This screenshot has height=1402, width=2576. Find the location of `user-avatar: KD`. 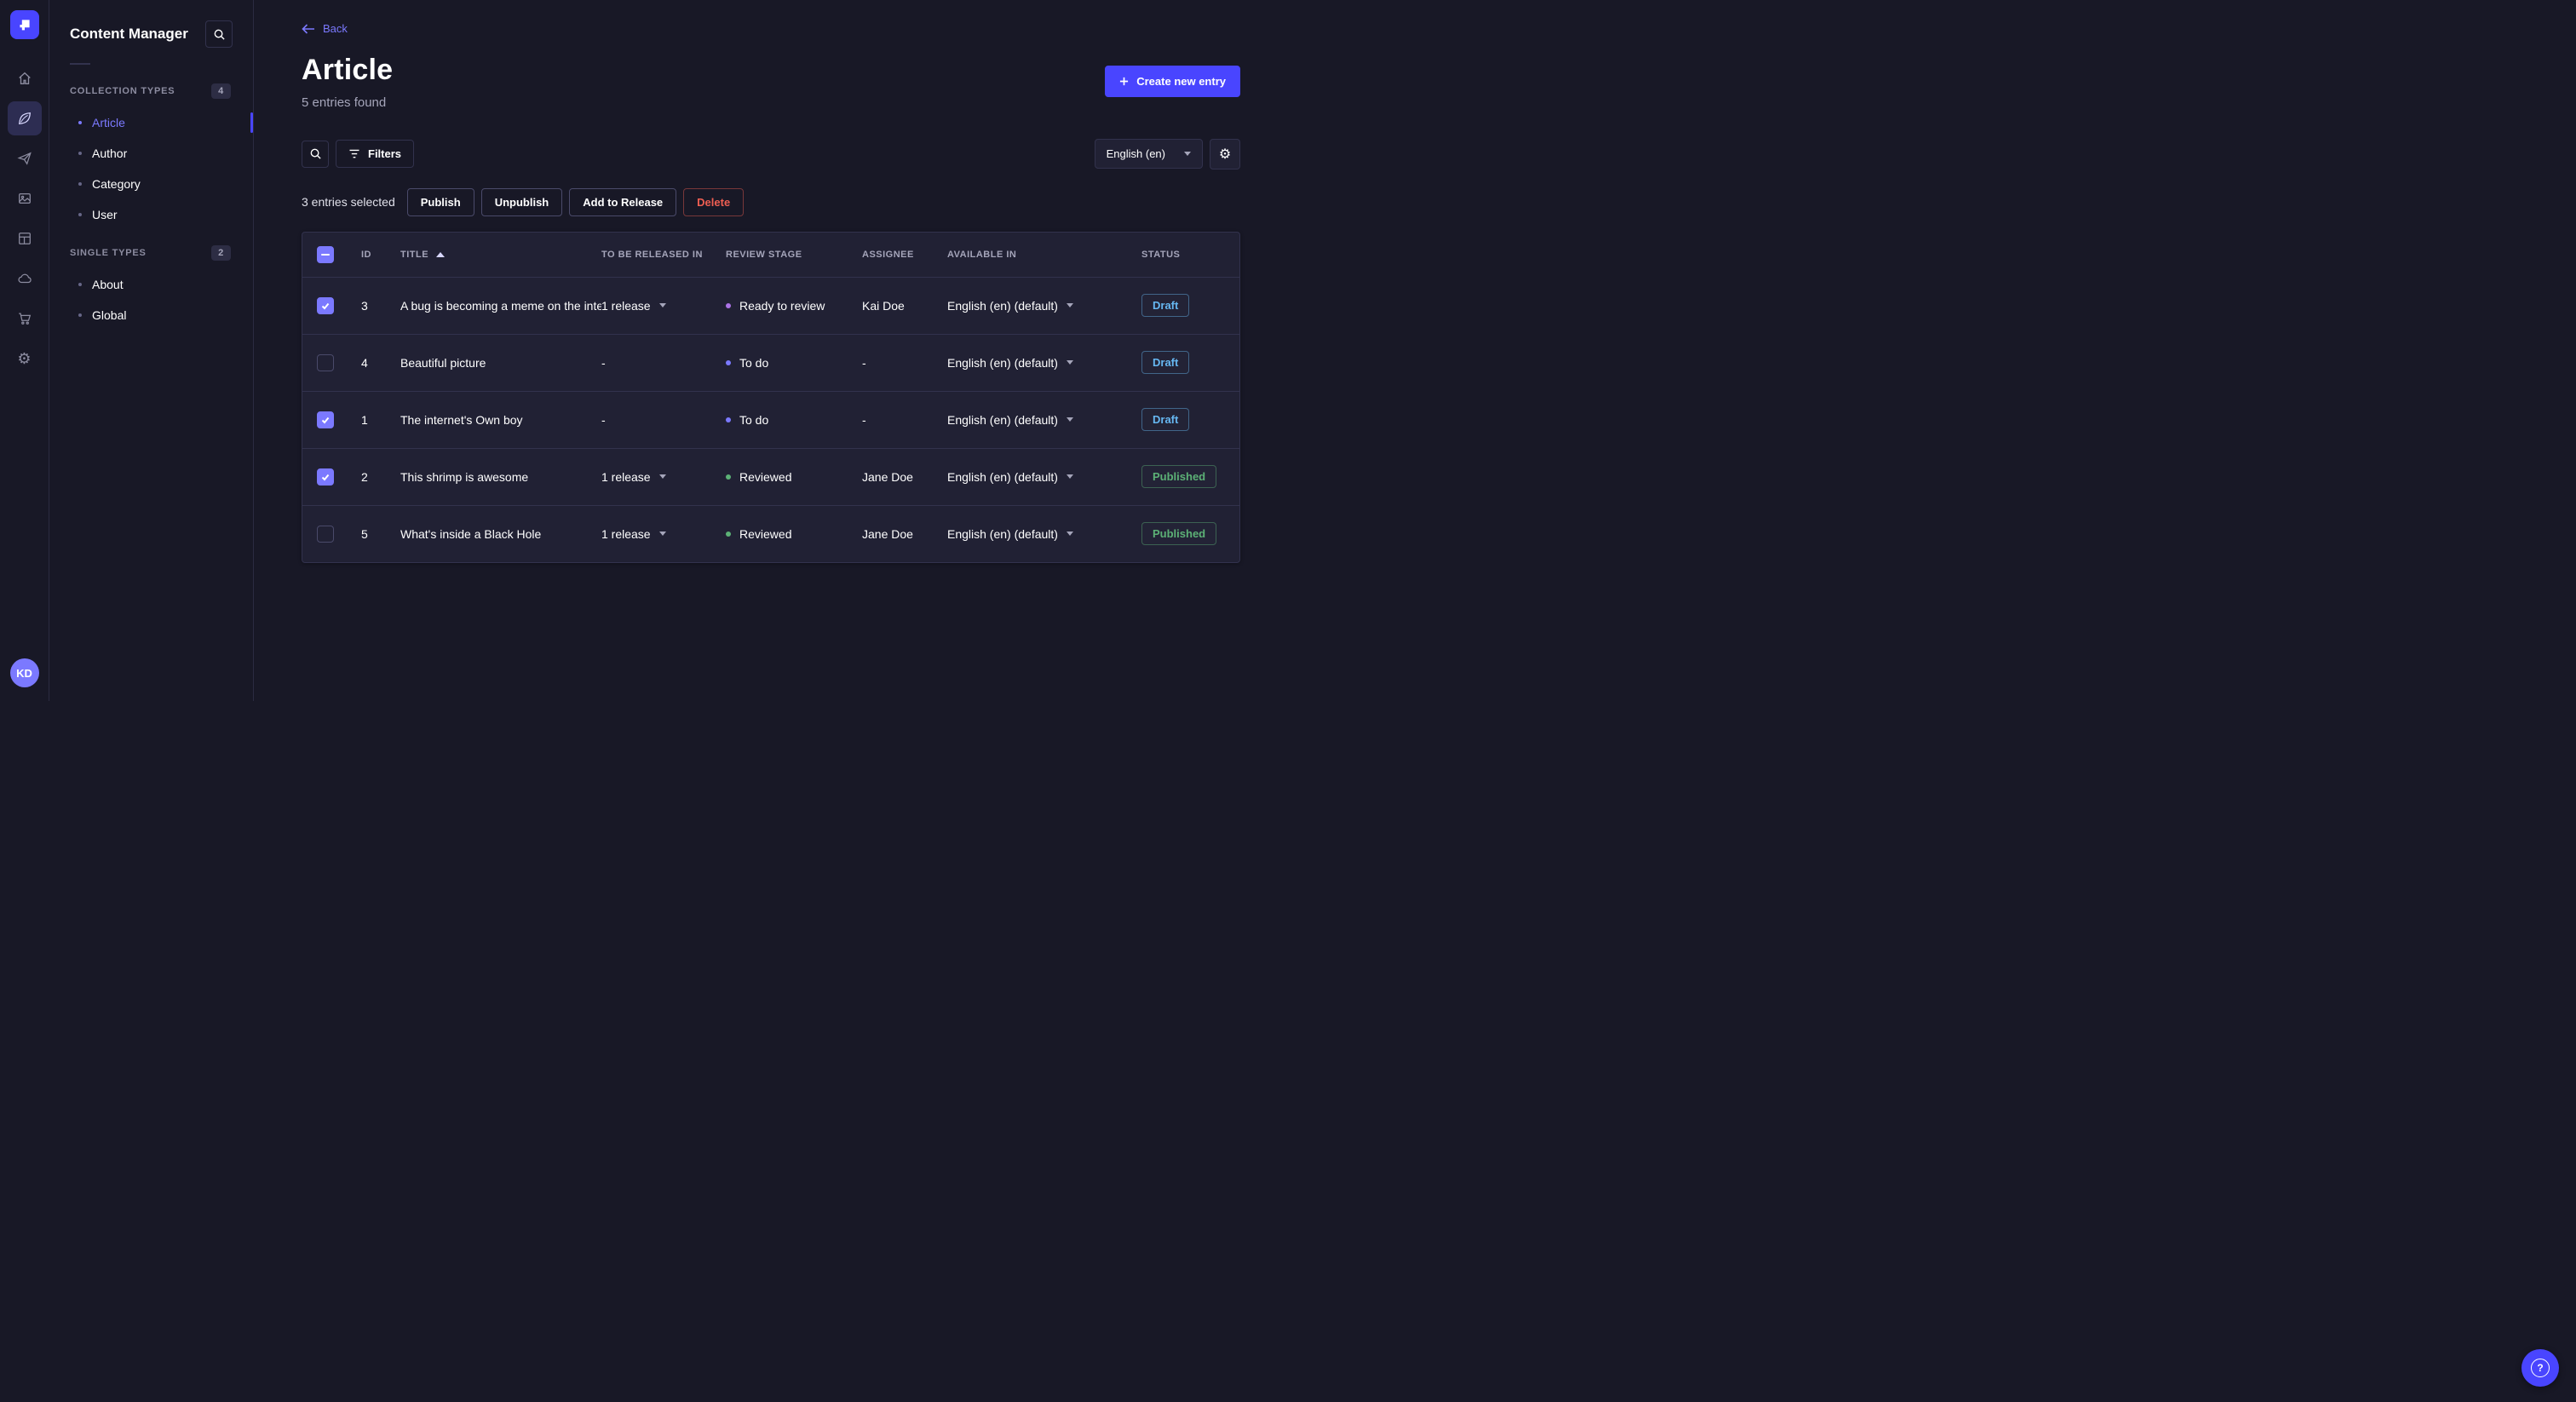

user-avatar: KD is located at coordinates (24, 672).